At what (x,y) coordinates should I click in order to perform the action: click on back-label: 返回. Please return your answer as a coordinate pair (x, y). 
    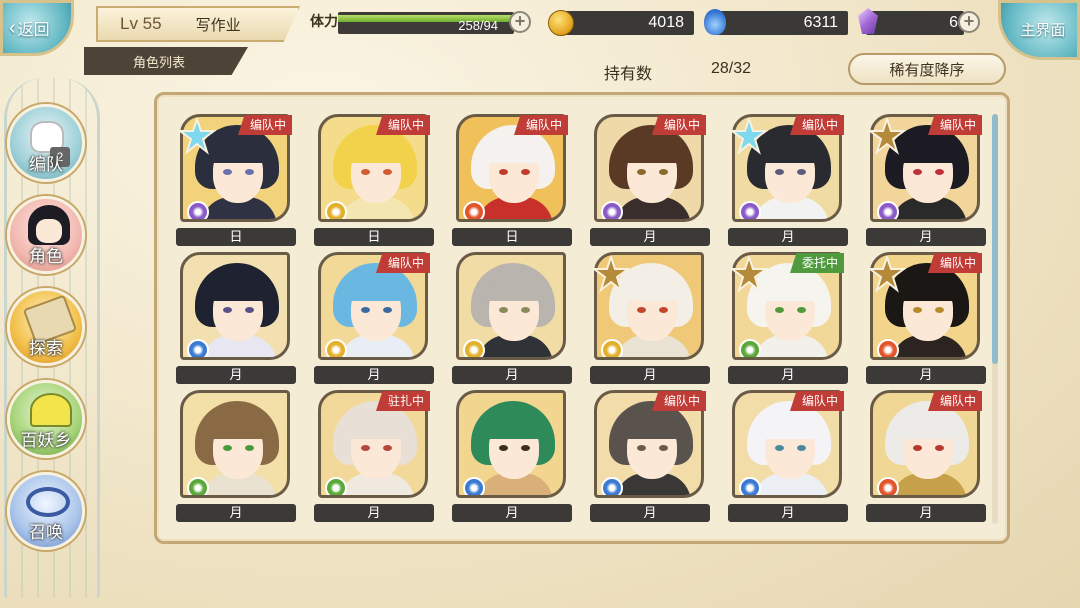
    Looking at the image, I should click on (33, 30).